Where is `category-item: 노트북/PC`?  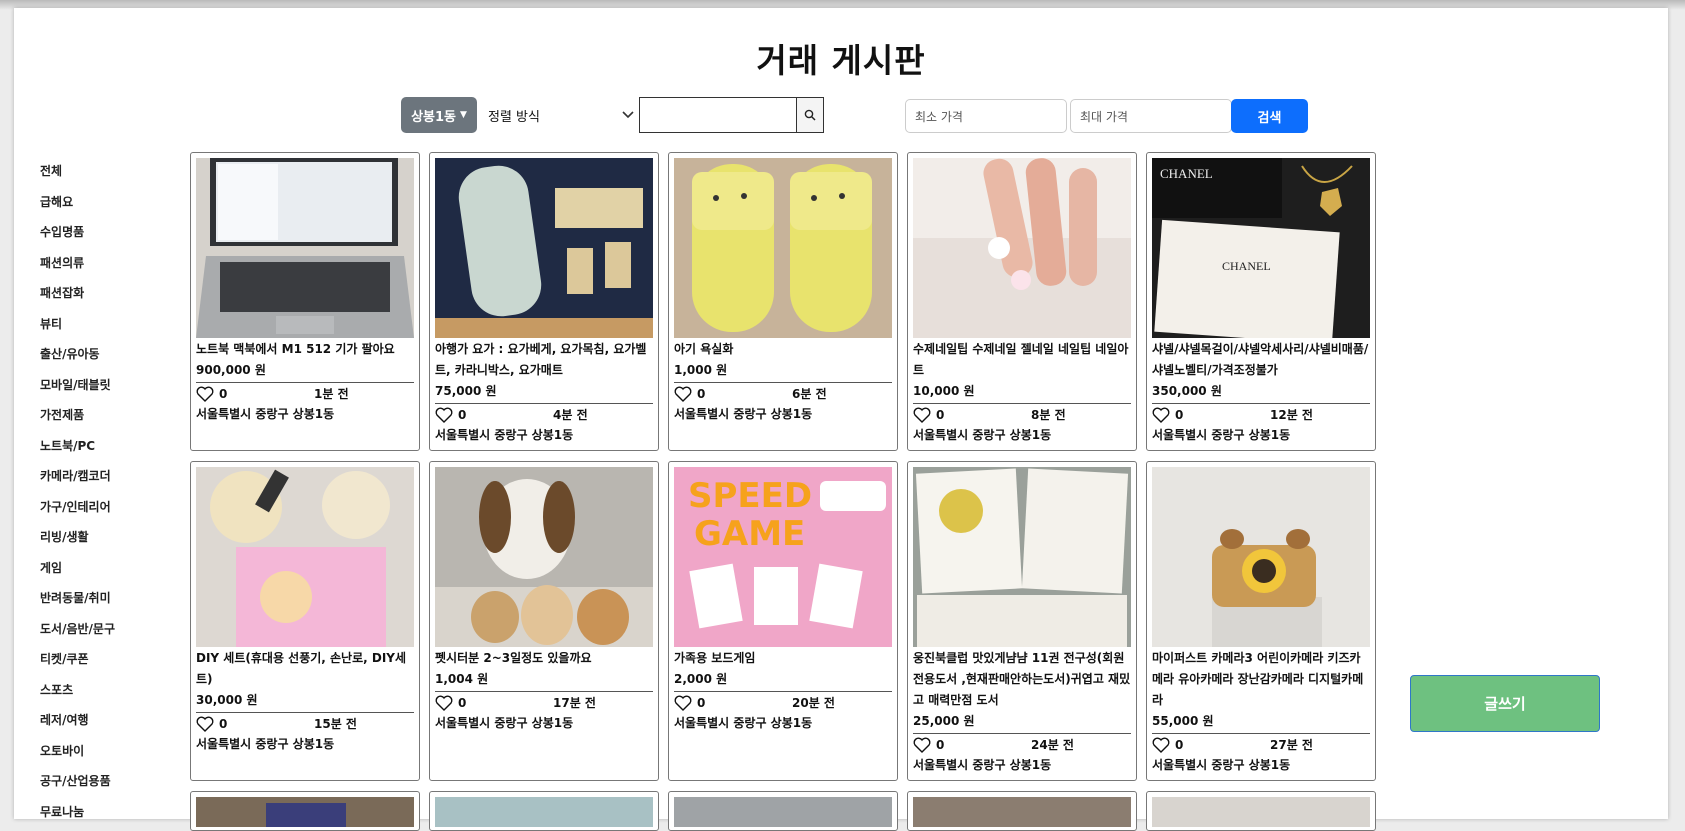 category-item: 노트북/PC is located at coordinates (105, 446).